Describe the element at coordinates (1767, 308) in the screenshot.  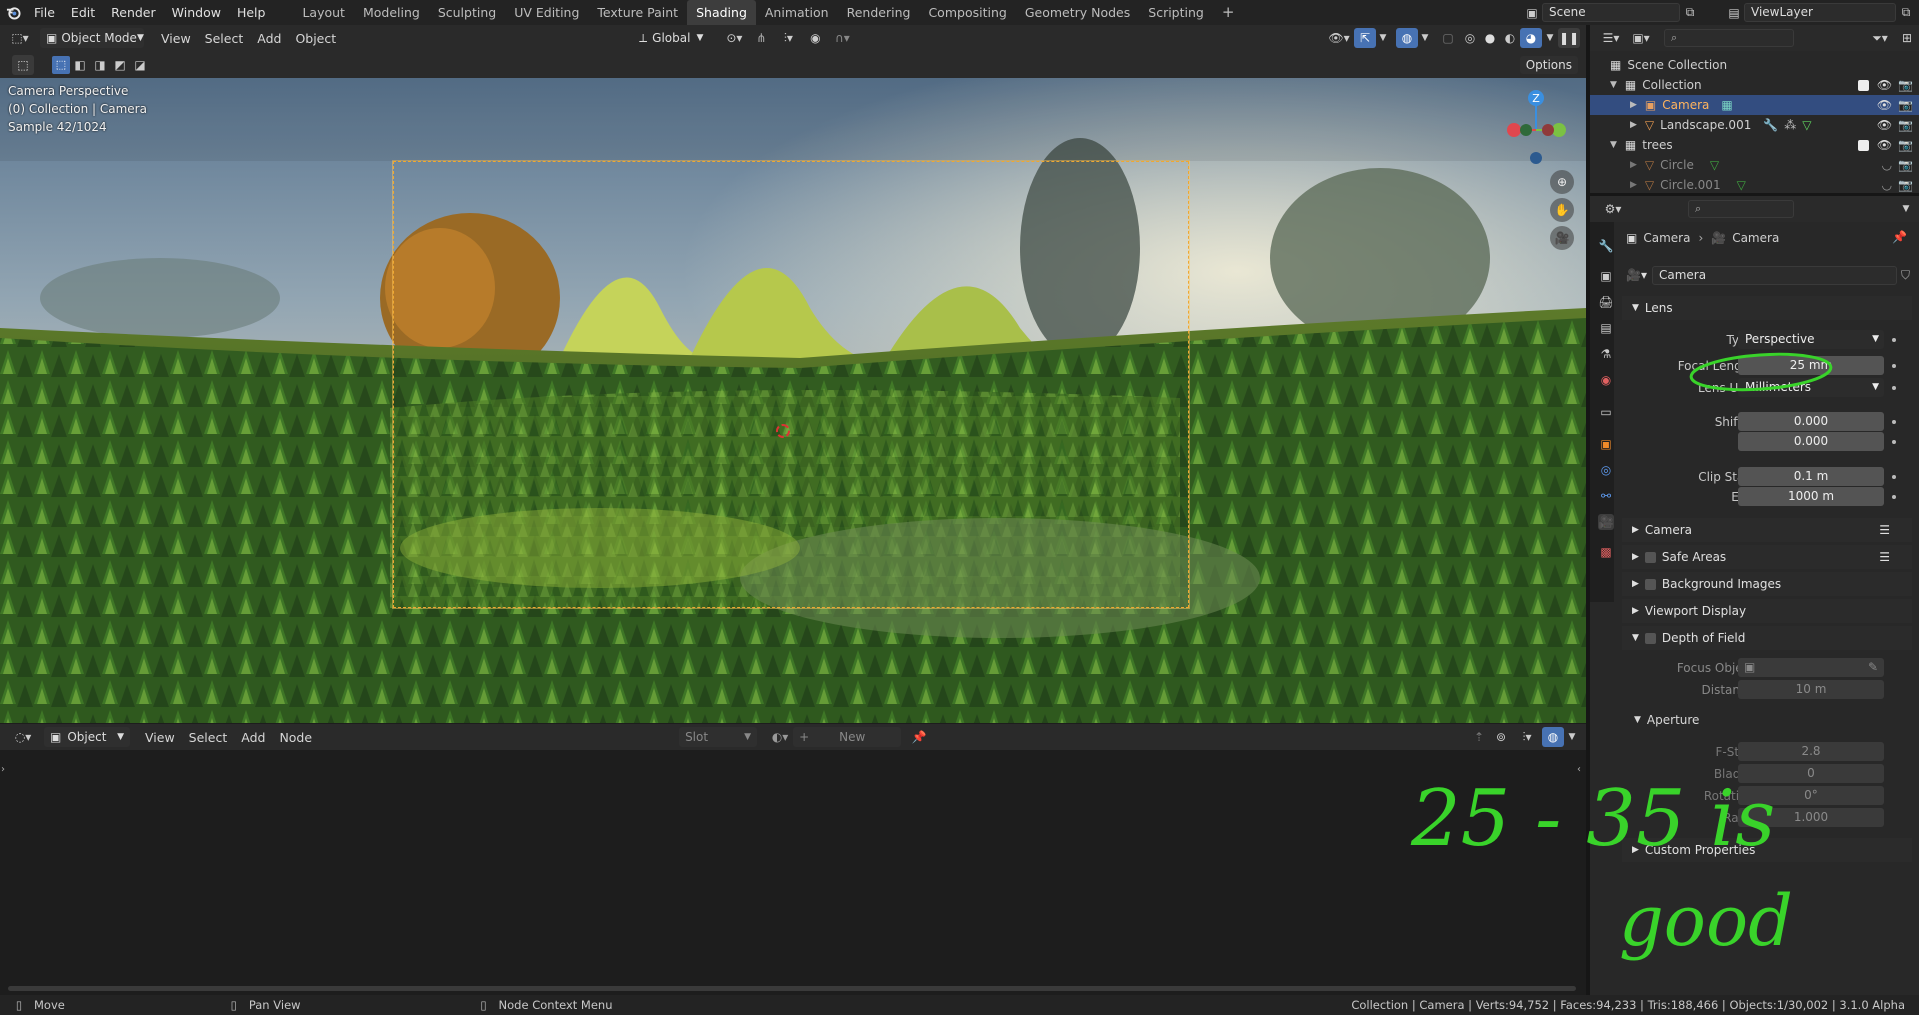
I see `lens-panel-header: ▼ Lens` at that location.